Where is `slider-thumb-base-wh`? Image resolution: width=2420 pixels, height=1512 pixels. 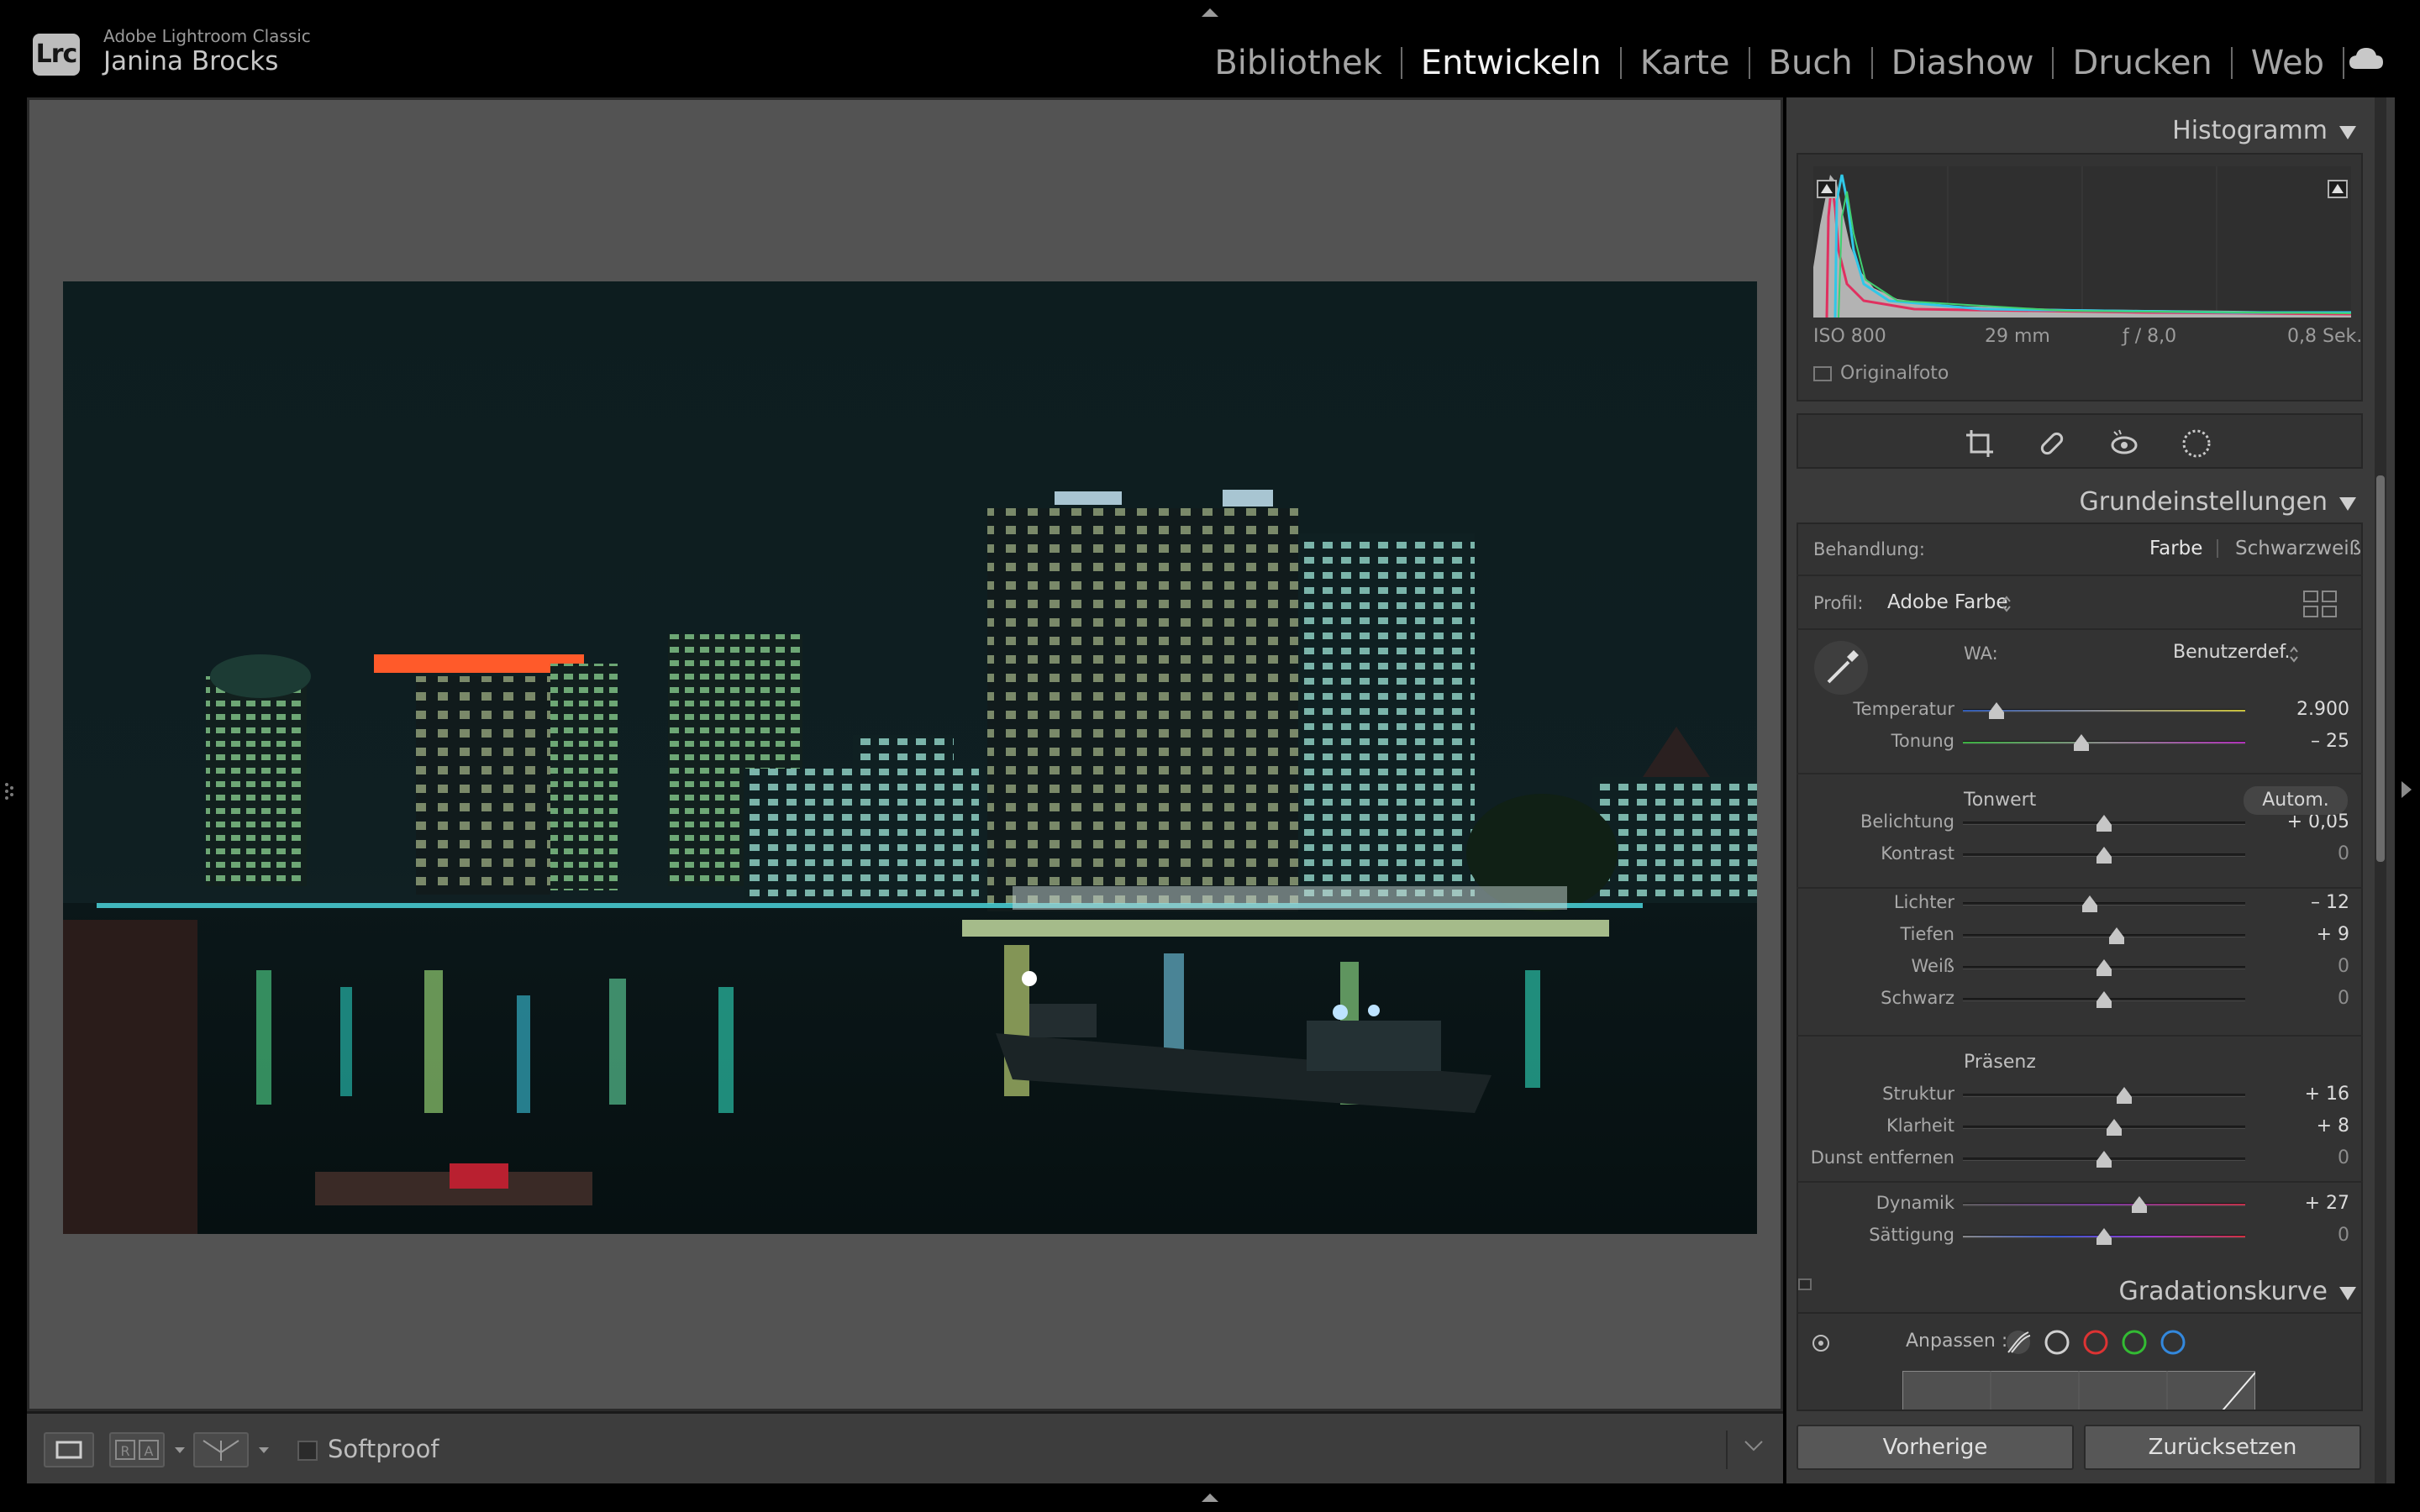 slider-thumb-base-wh is located at coordinates (2104, 972).